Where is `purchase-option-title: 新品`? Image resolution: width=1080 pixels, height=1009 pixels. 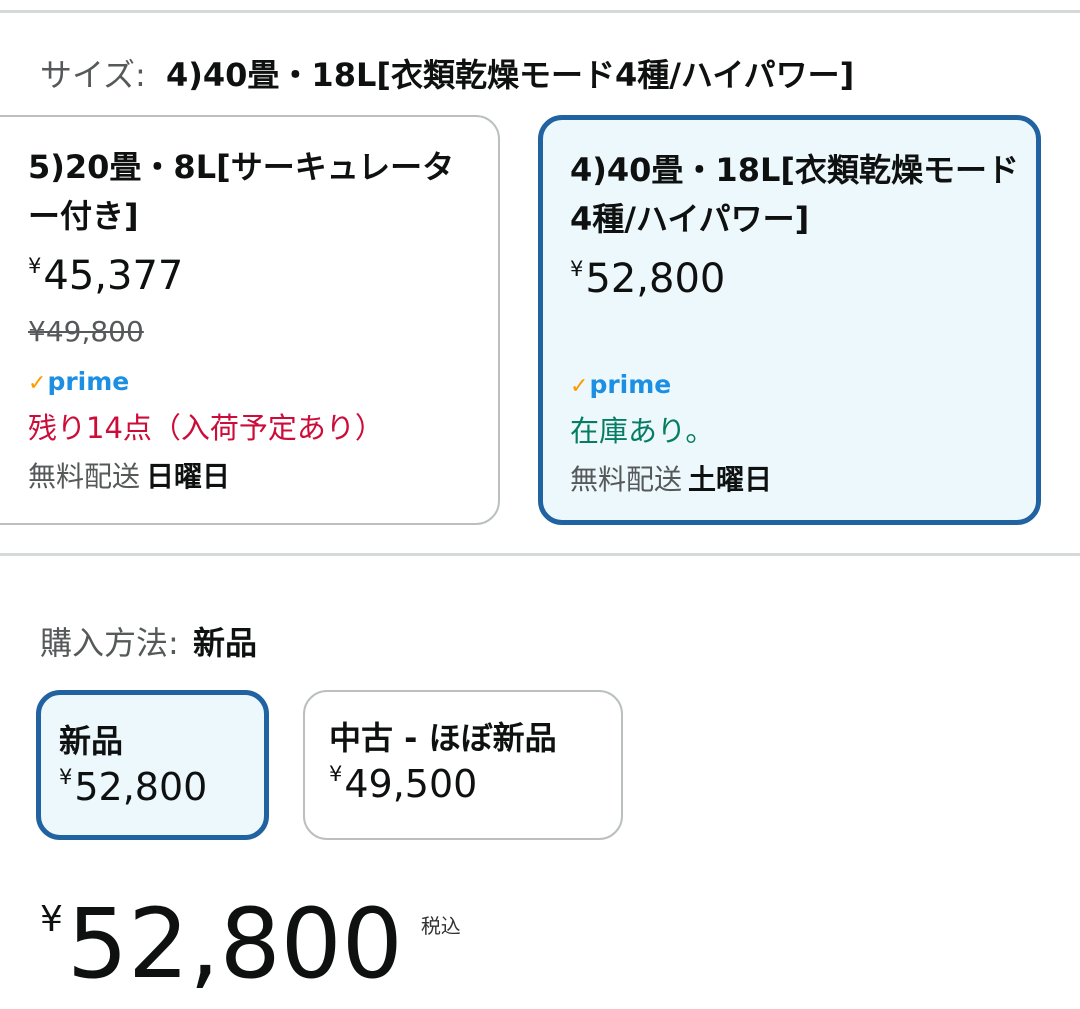
purchase-option-title: 新品 is located at coordinates (91, 741).